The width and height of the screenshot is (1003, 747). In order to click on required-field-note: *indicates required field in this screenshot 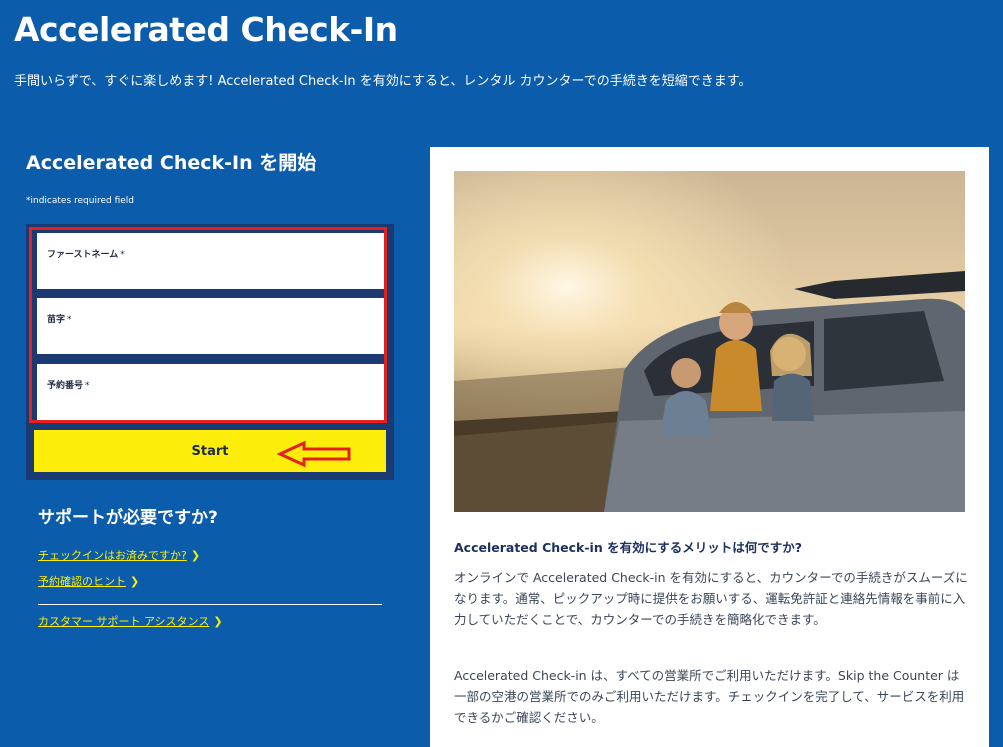, I will do `click(80, 201)`.